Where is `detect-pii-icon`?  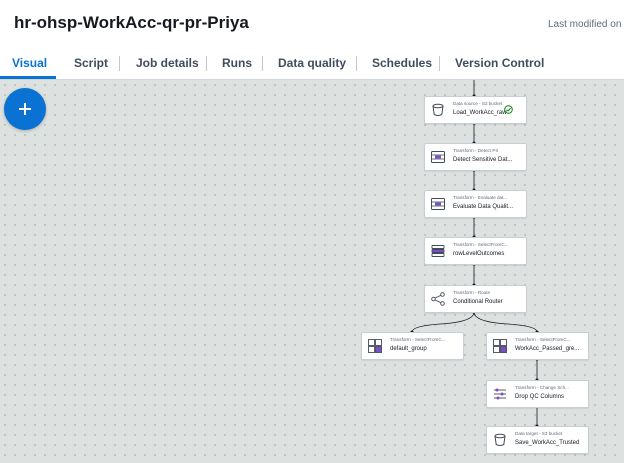
detect-pii-icon is located at coordinates (438, 157).